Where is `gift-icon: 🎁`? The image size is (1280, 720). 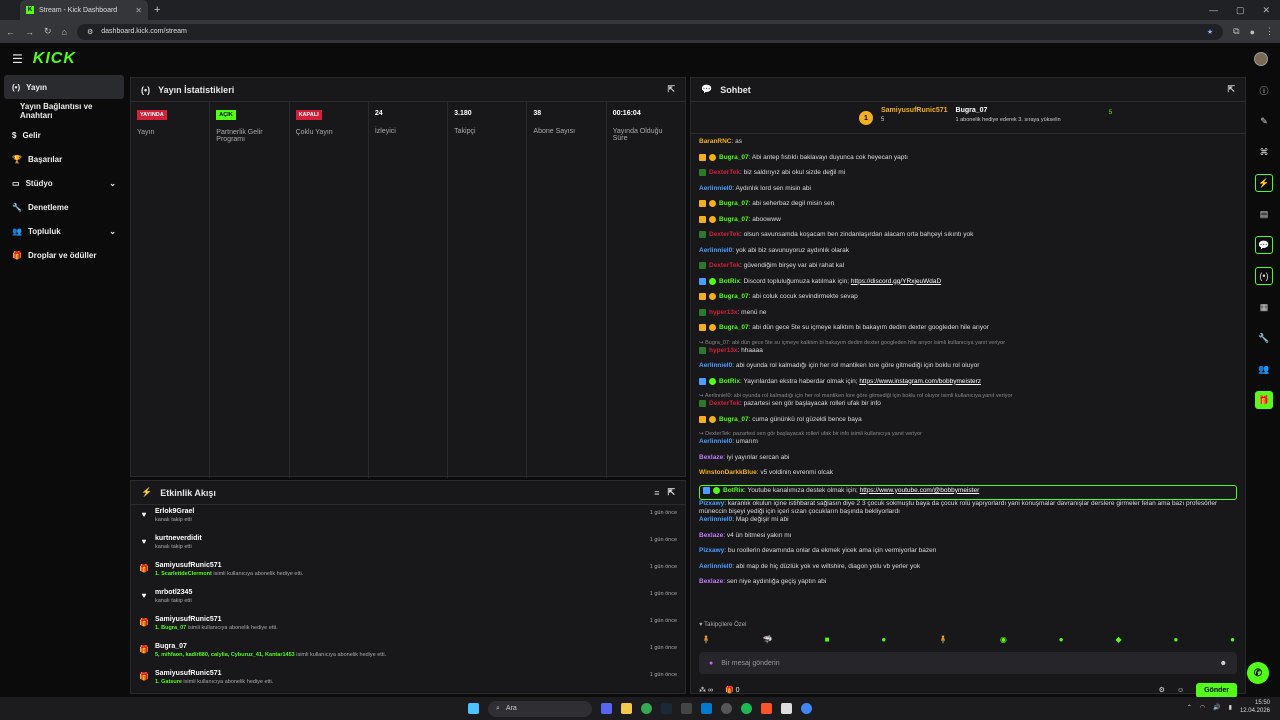
gift-icon: 🎁 is located at coordinates (1264, 400).